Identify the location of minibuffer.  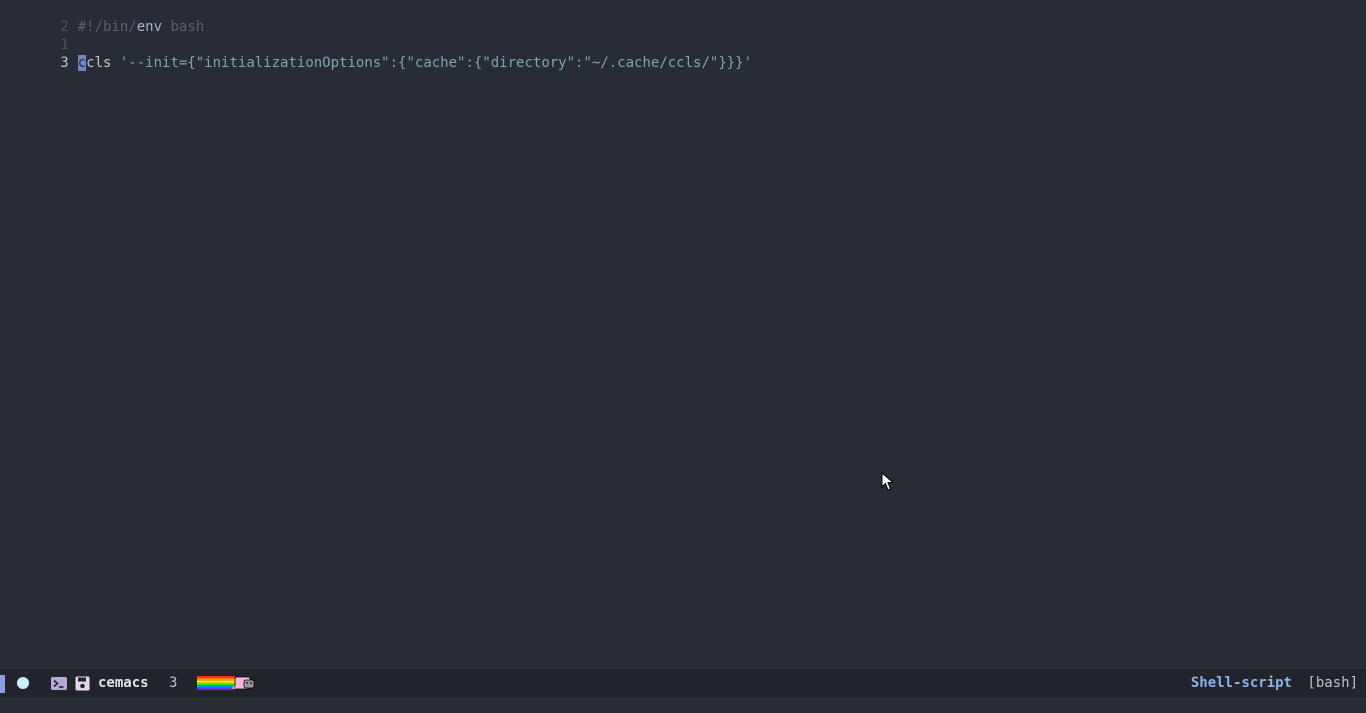
(683, 705).